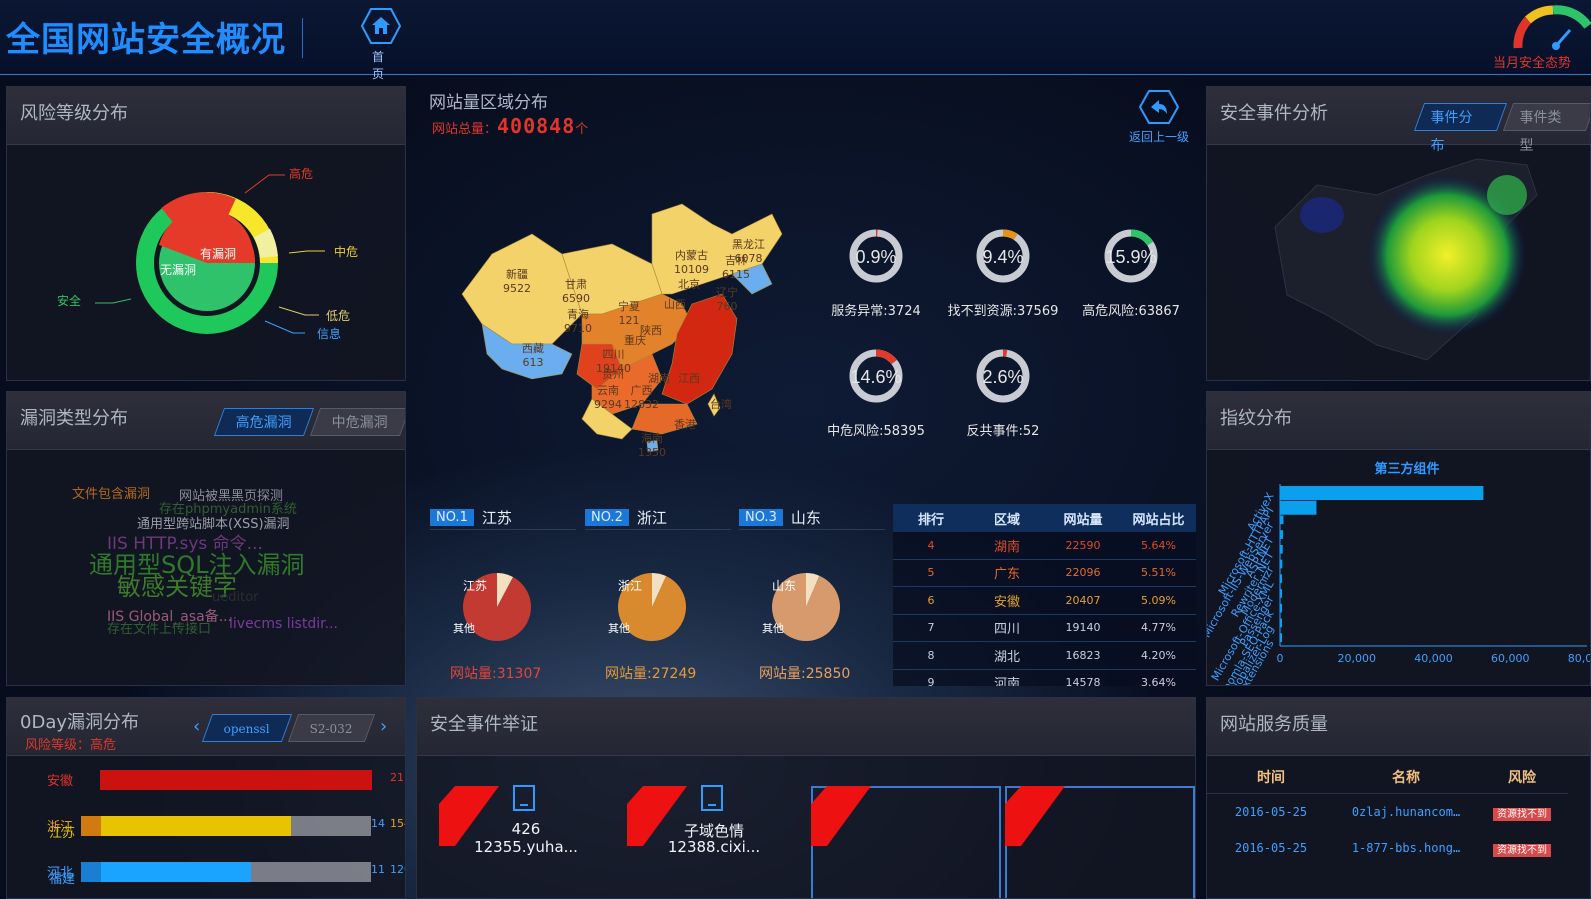 This screenshot has height=899, width=1591. What do you see at coordinates (875, 257) in the screenshot?
I see `ring-percent: 0.9%` at bounding box center [875, 257].